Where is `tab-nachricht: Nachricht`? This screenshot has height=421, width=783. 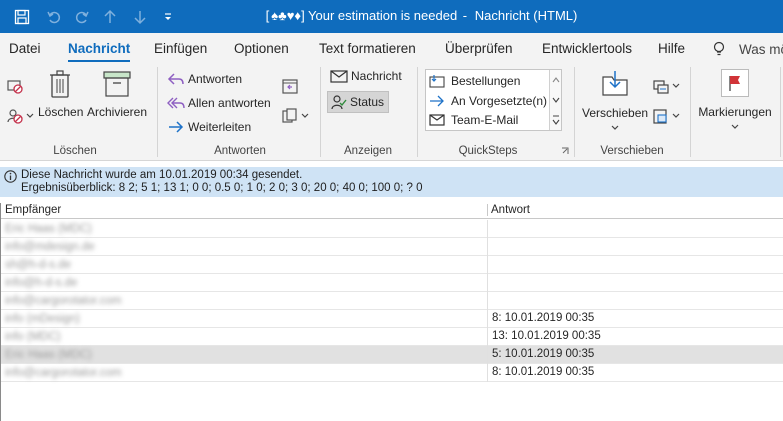
tab-nachricht: Nachricht is located at coordinates (99, 51).